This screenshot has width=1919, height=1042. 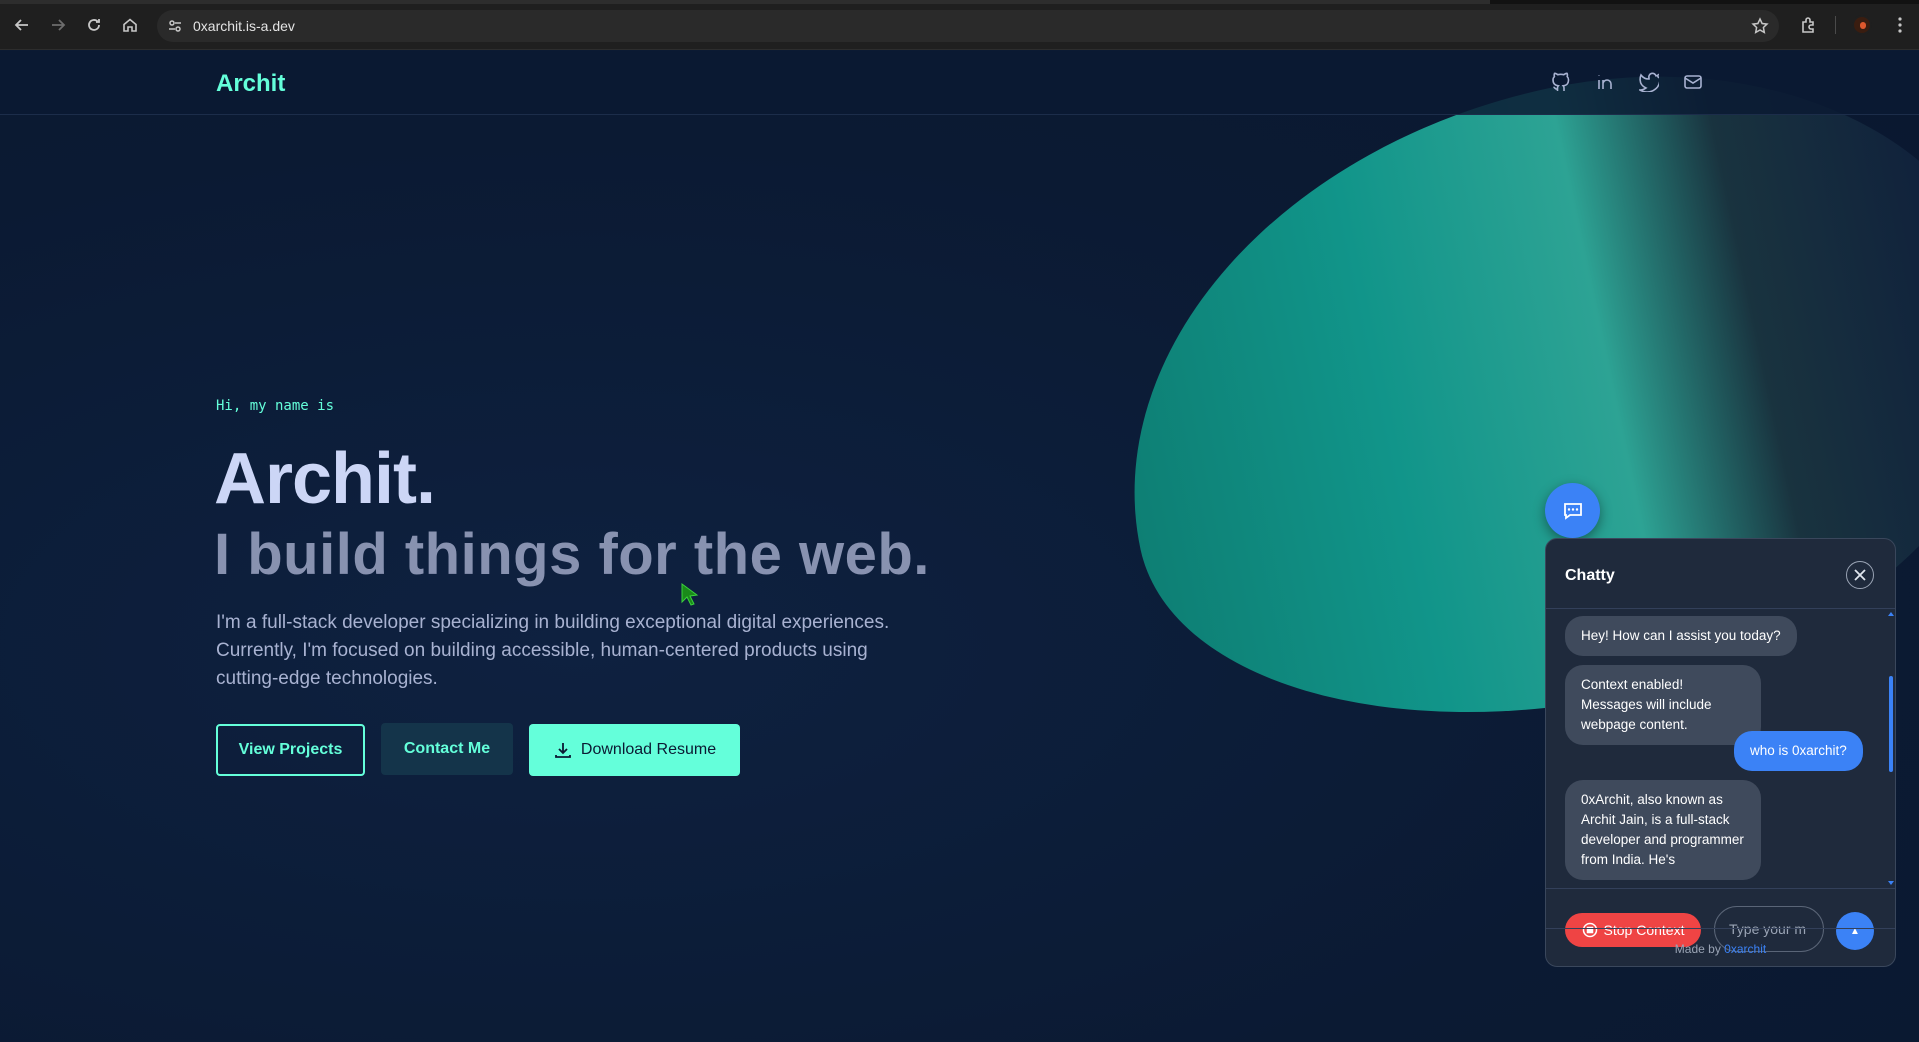 What do you see at coordinates (250, 84) in the screenshot?
I see `site-logo: Archit` at bounding box center [250, 84].